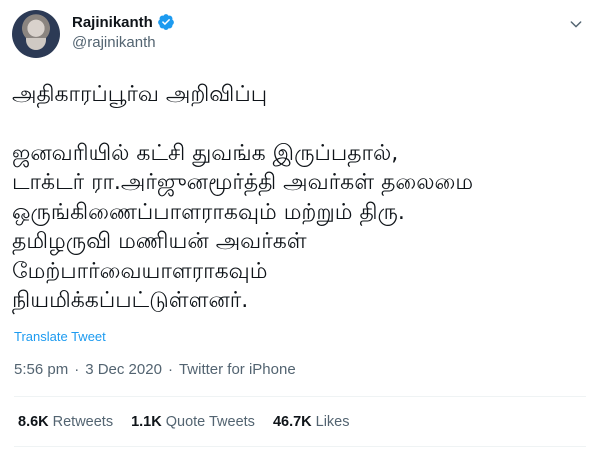 The width and height of the screenshot is (600, 450). What do you see at coordinates (60, 336) in the screenshot?
I see `translate-tweet-link: Translate Tweet` at bounding box center [60, 336].